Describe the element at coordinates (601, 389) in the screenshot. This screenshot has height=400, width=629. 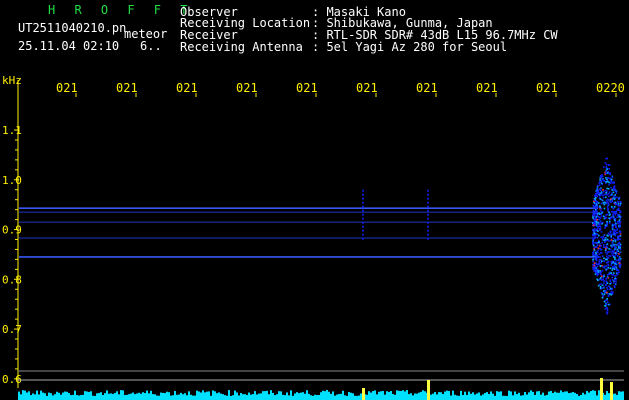
I see `burst-bar` at that location.